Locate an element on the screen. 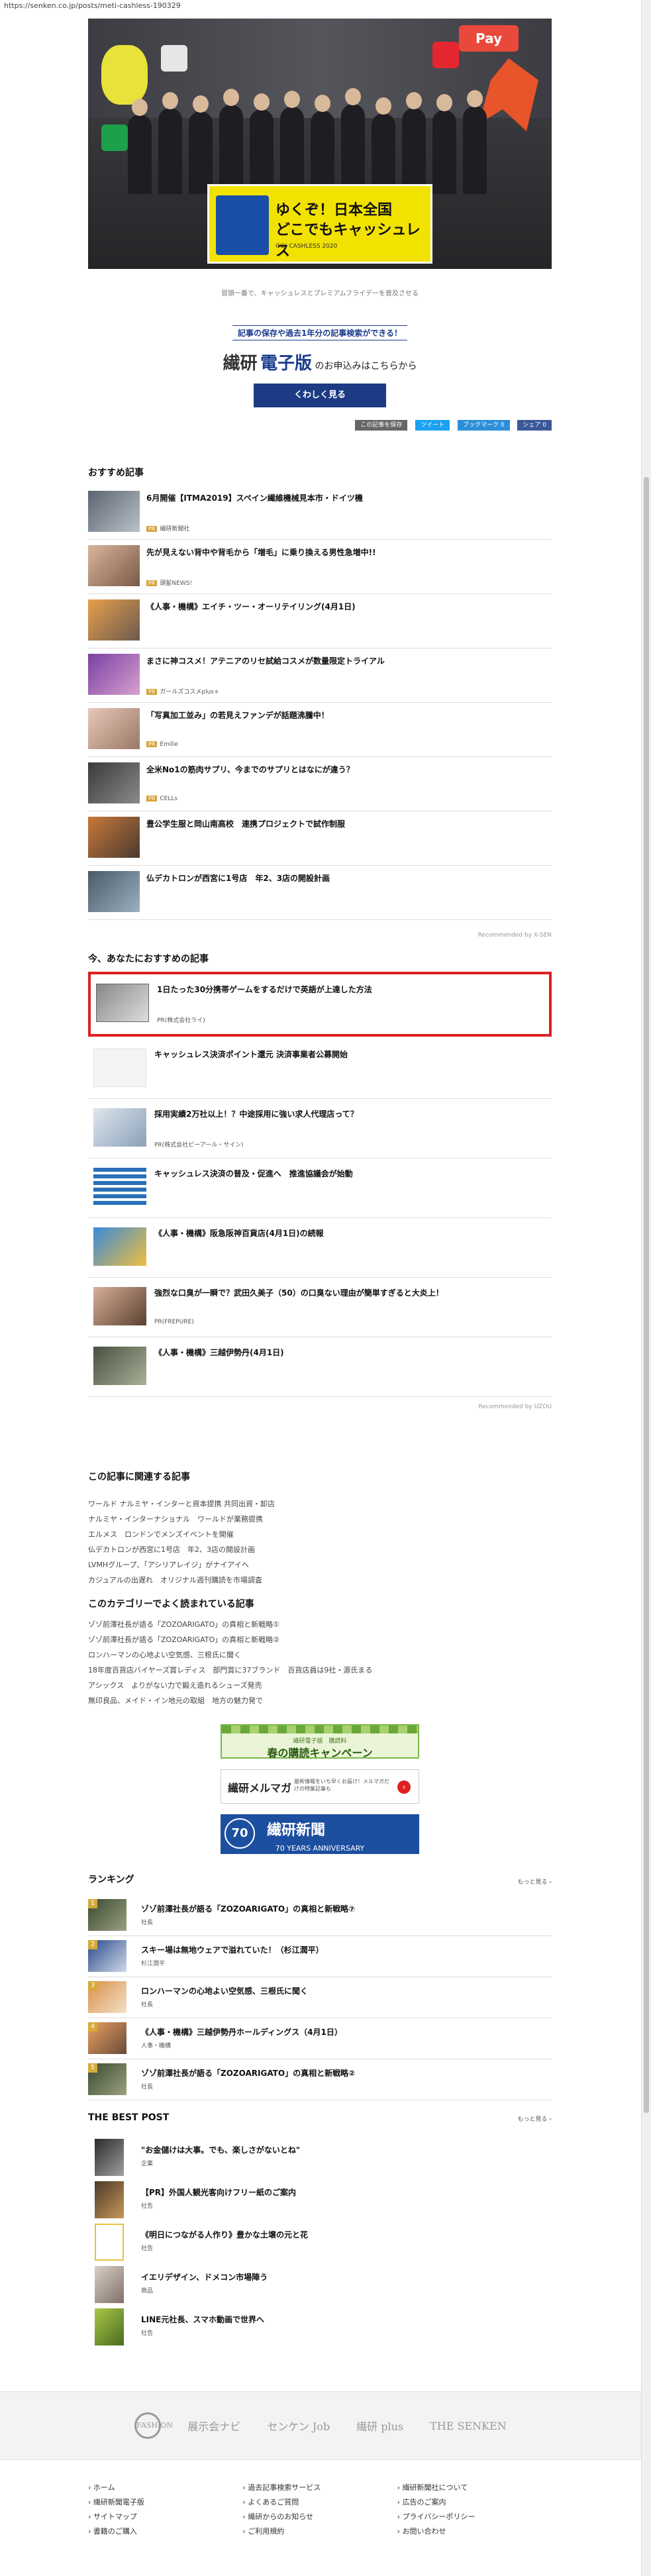 The height and width of the screenshot is (2576, 651). article-title: 先が見えない背中や背毛から「増毛」に乗り換える男性急増中!! is located at coordinates (345, 552).